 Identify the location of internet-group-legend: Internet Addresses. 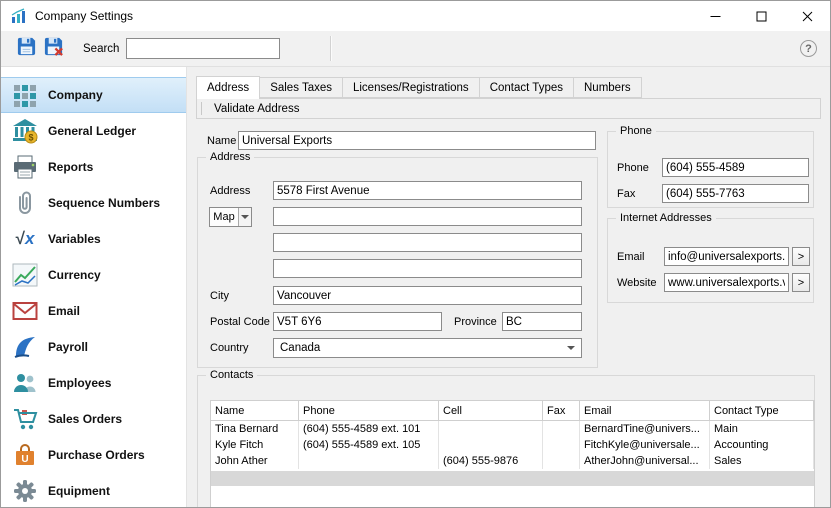
(666, 218).